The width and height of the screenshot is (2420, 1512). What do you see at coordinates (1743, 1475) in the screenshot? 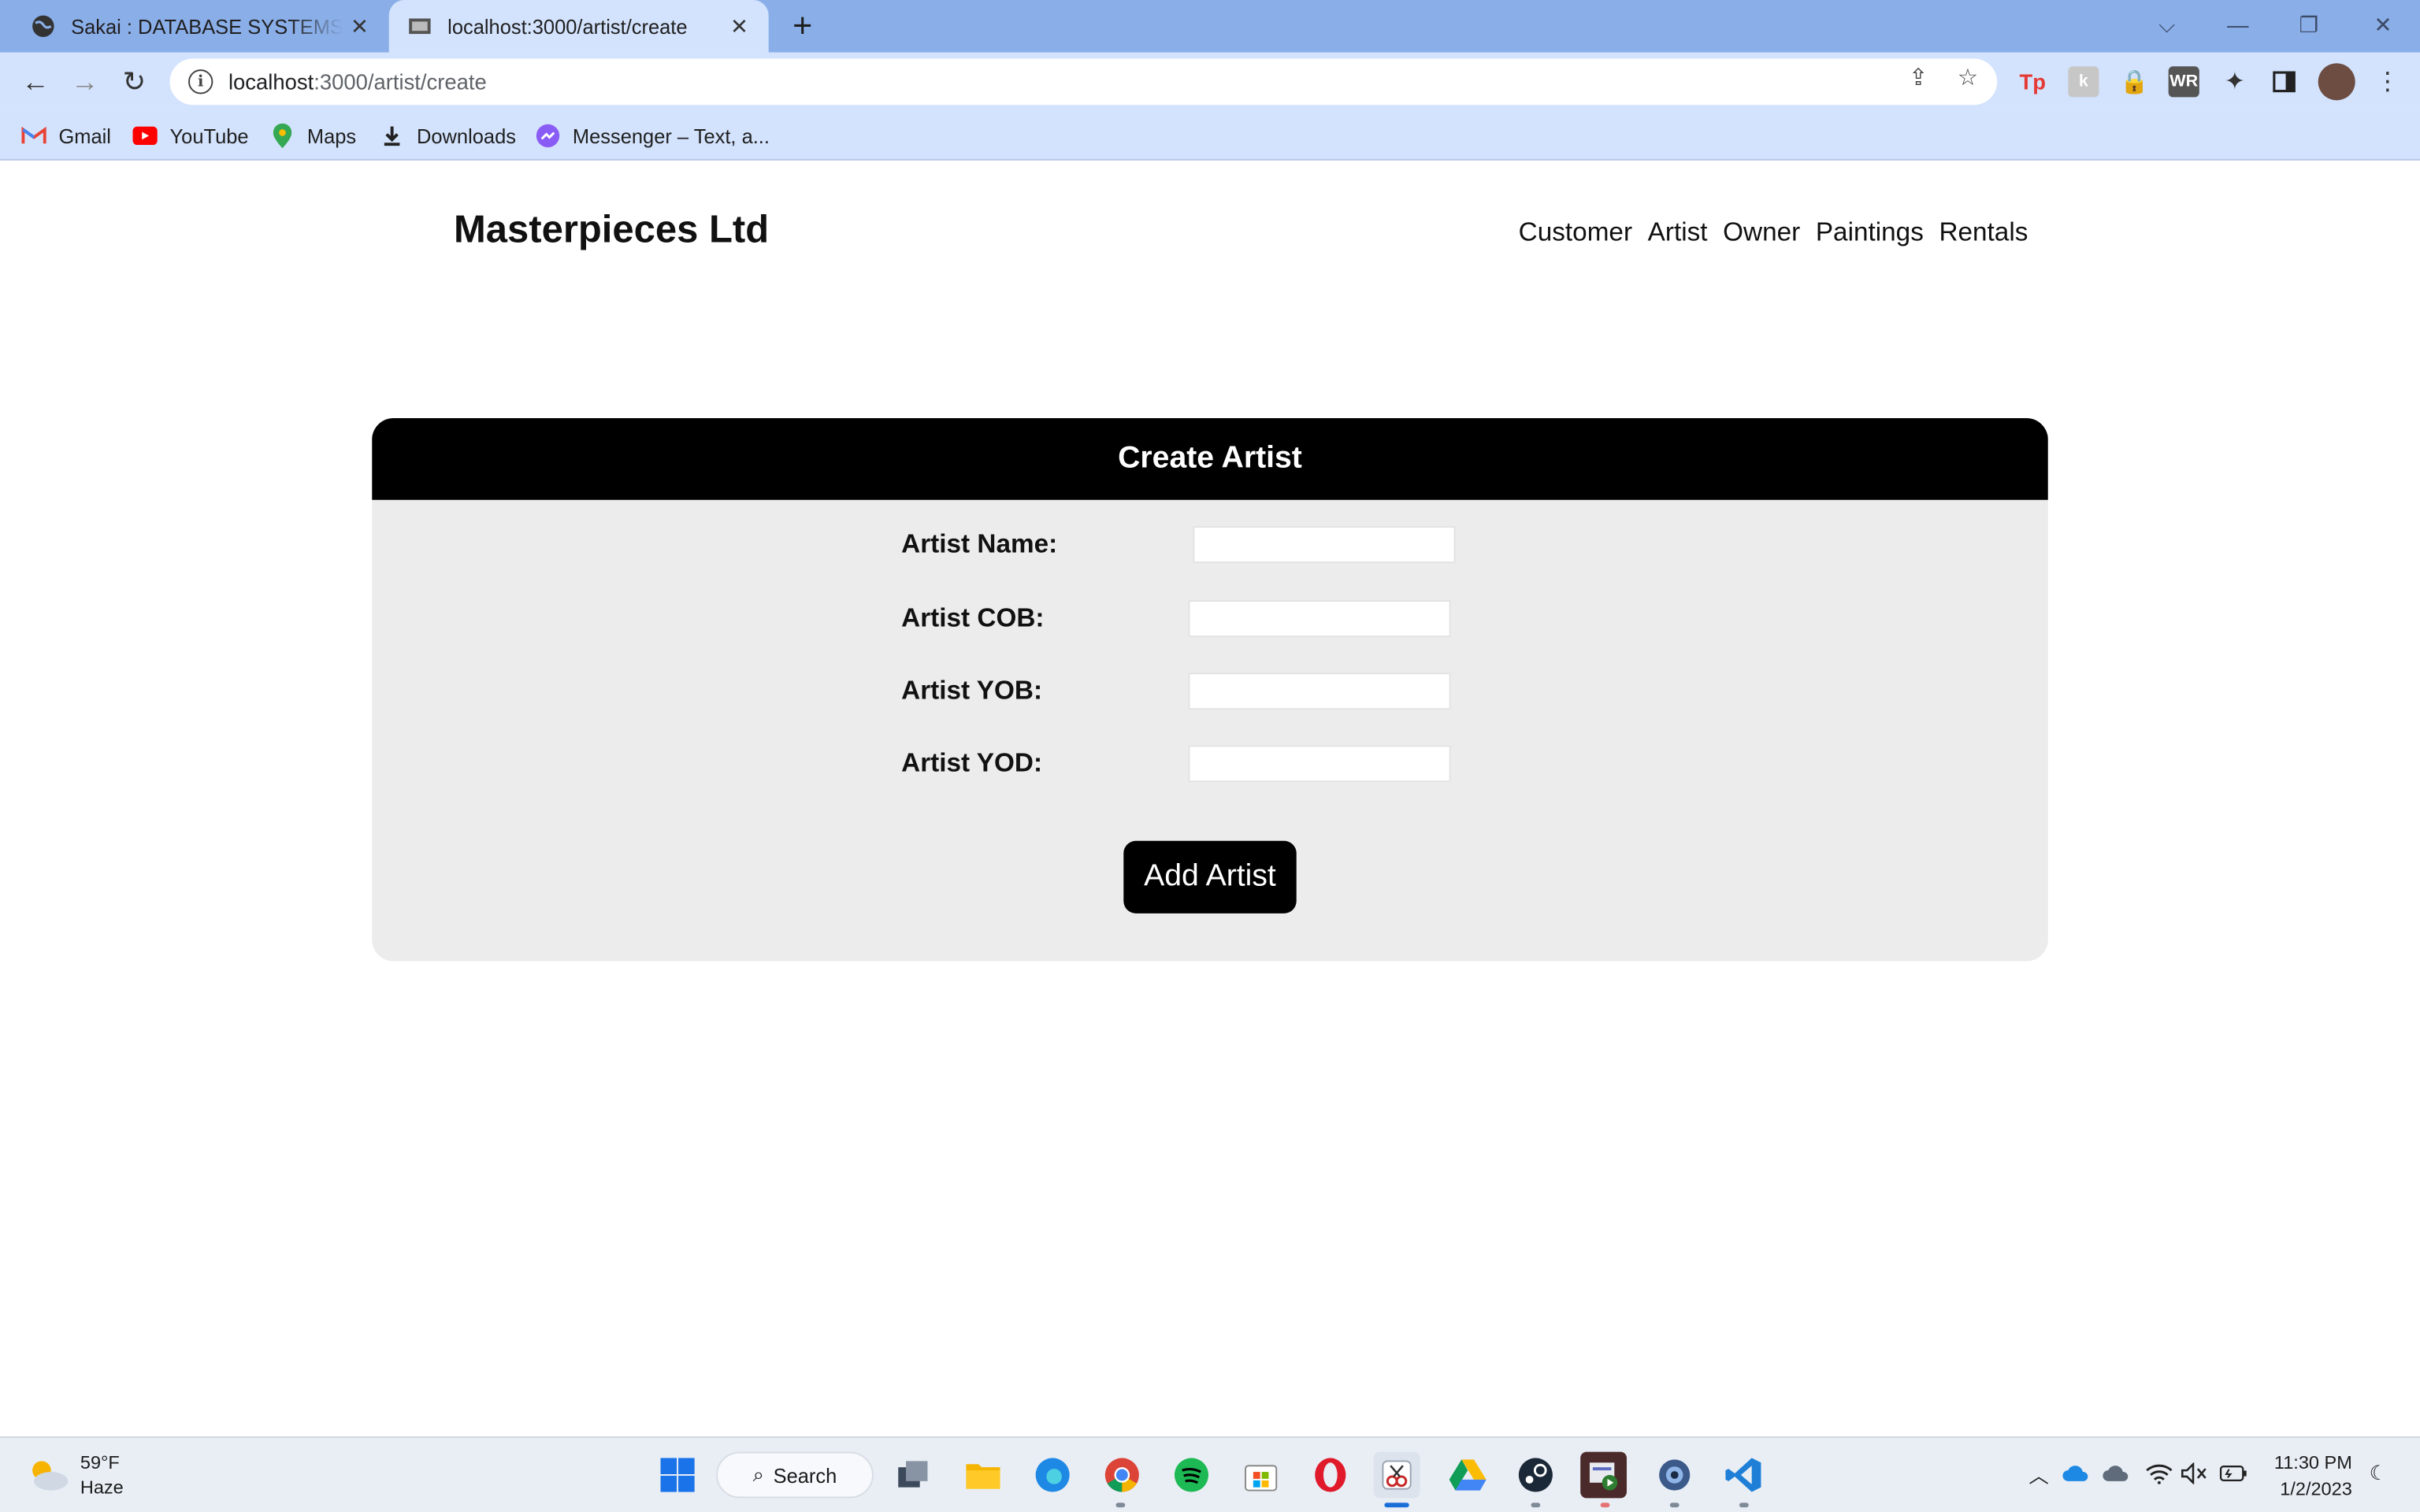
I see `vscode-icon` at bounding box center [1743, 1475].